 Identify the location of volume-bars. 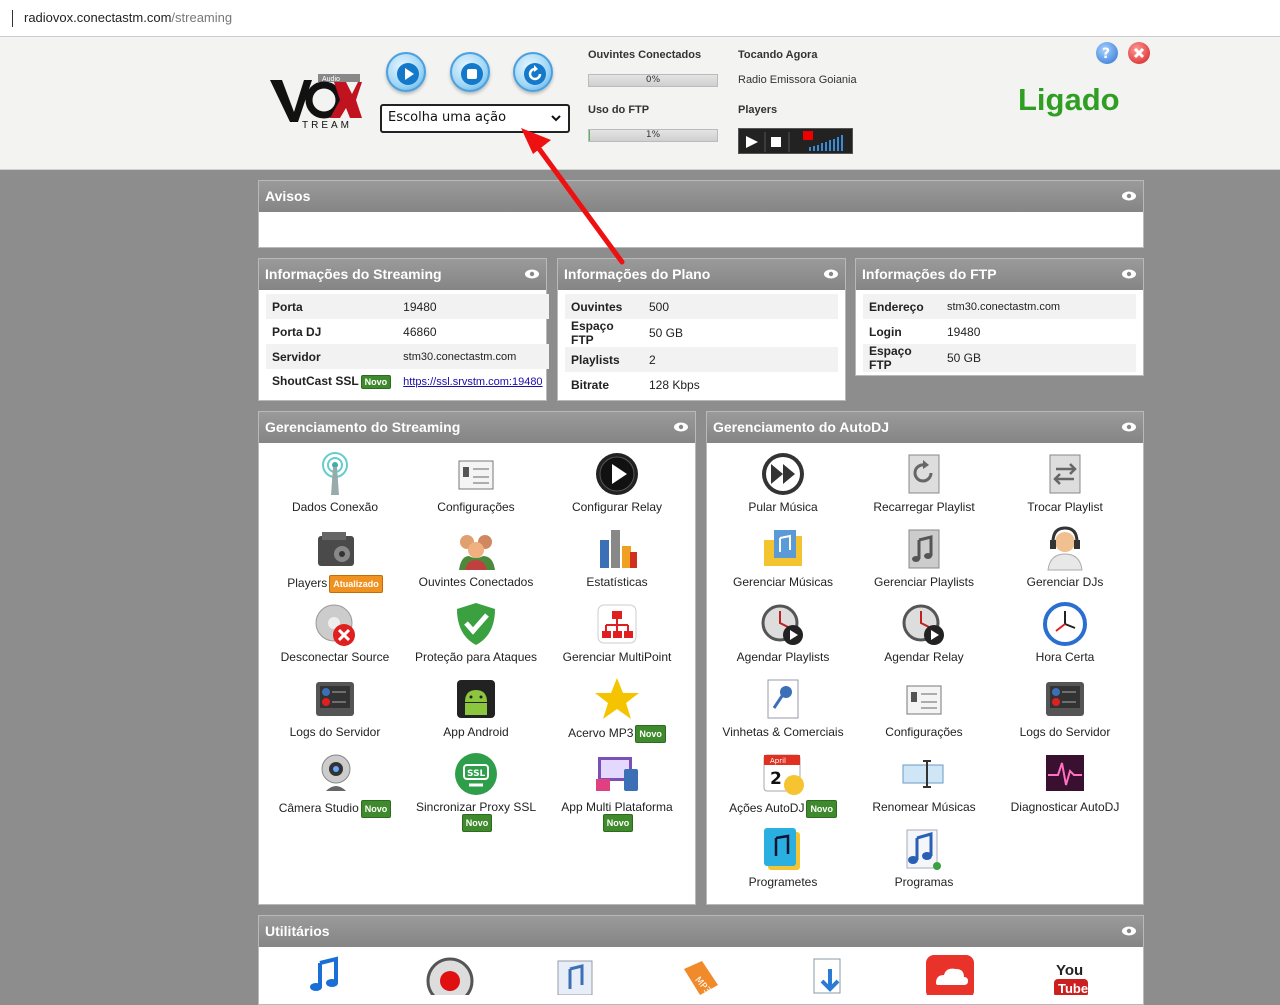
(826, 143).